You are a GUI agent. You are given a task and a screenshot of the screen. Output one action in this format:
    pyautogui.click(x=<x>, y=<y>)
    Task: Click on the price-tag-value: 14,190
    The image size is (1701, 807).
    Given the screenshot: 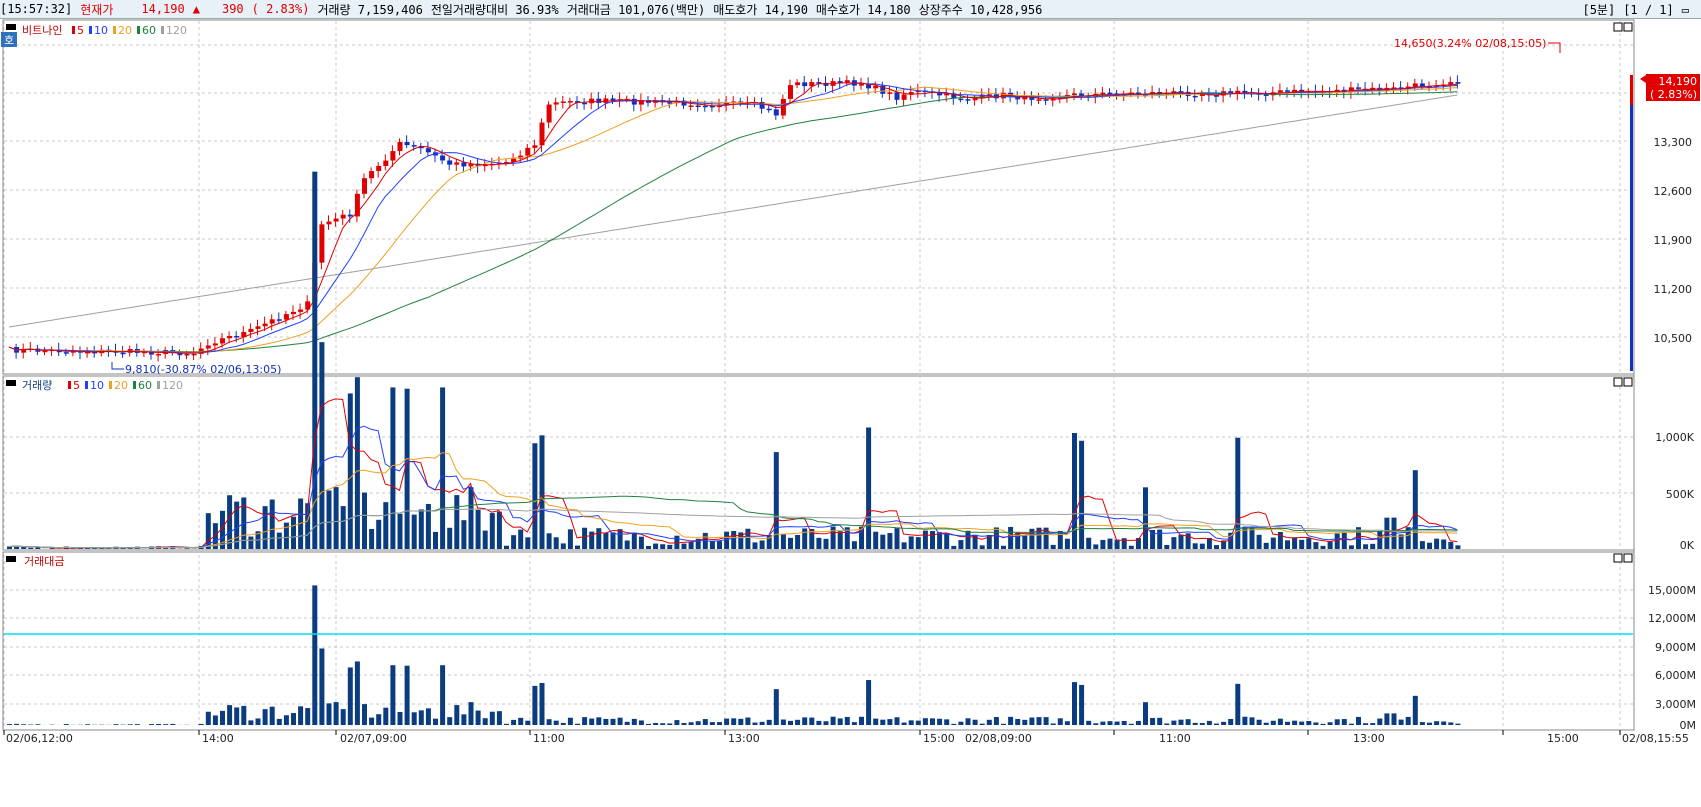 What is the action you would take?
    pyautogui.click(x=1678, y=81)
    